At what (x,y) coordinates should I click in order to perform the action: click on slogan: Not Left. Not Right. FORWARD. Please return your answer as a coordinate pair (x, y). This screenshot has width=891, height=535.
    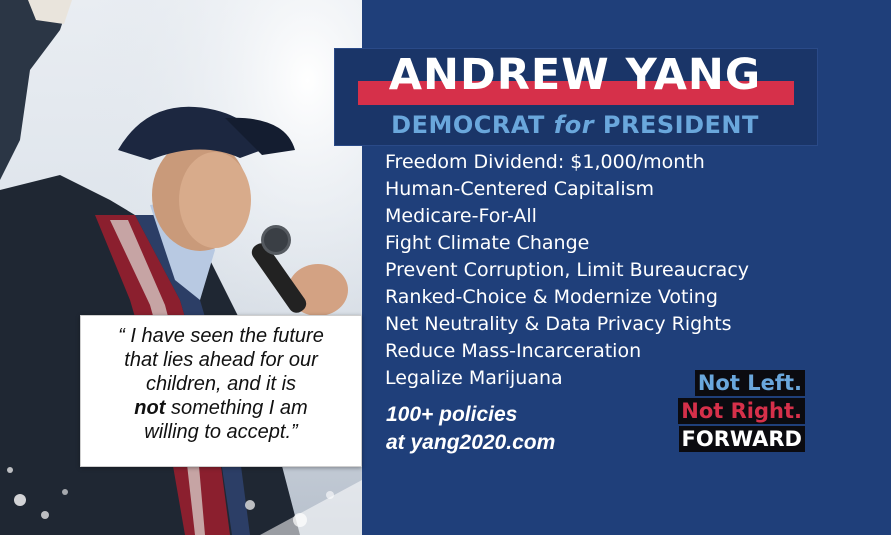
    Looking at the image, I should click on (741, 412).